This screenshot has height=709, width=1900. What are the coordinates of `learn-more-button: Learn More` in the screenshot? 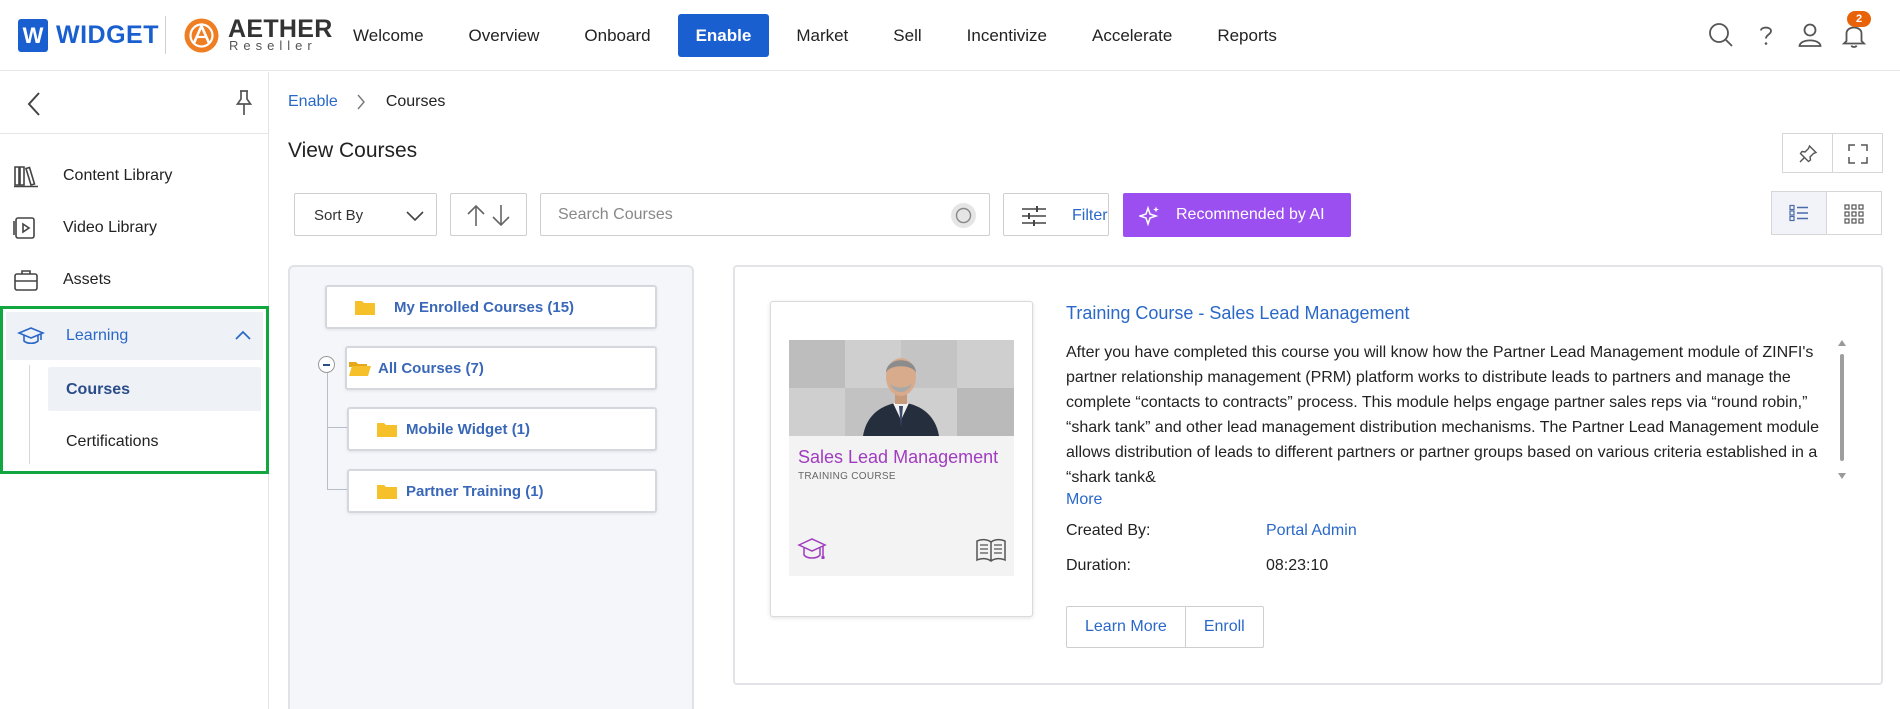 It's located at (1126, 627).